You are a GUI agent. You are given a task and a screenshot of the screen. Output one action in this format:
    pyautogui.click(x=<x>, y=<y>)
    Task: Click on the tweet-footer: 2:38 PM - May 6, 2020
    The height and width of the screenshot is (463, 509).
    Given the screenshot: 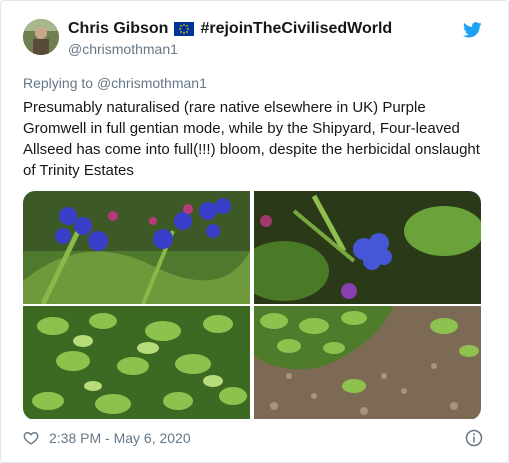 What is the action you would take?
    pyautogui.click(x=253, y=438)
    